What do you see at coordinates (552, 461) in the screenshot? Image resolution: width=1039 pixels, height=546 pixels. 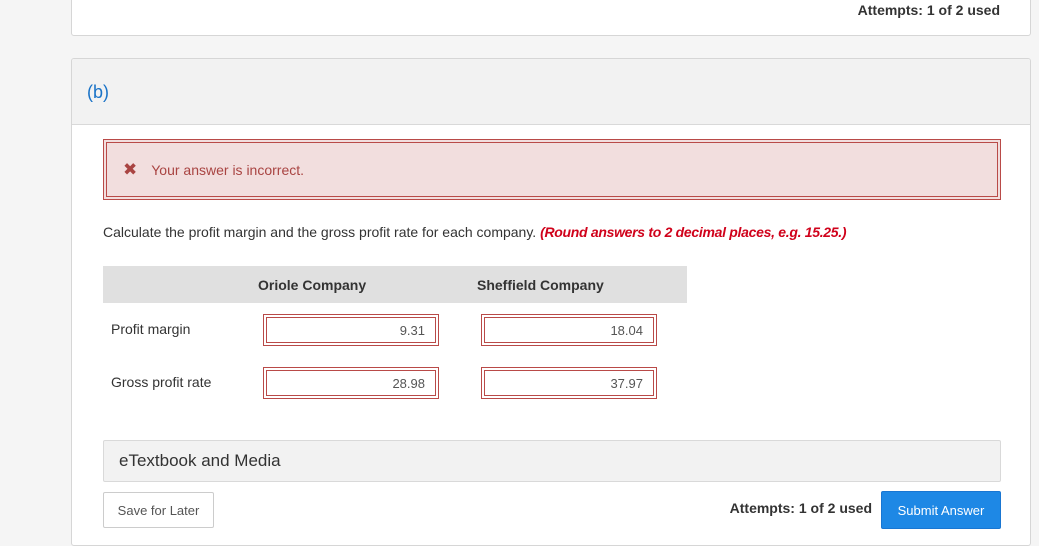 I see `etextbook-media-toggle: eTextbook and Media` at bounding box center [552, 461].